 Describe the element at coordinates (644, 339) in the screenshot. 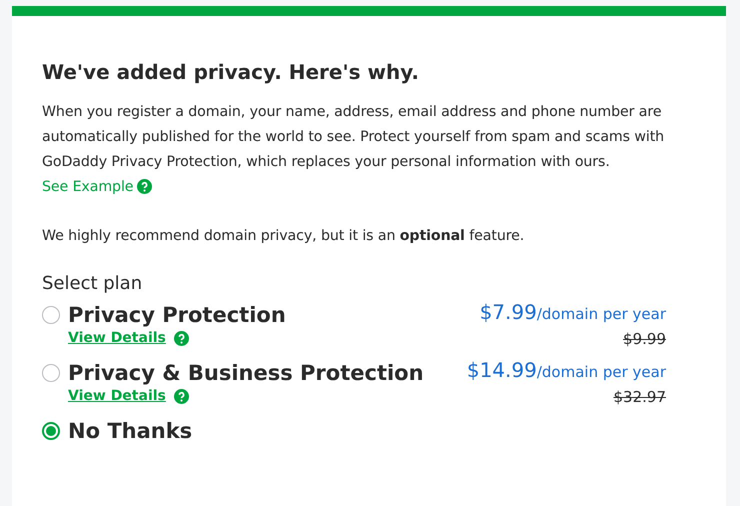

I see `old-price: $9.99` at that location.